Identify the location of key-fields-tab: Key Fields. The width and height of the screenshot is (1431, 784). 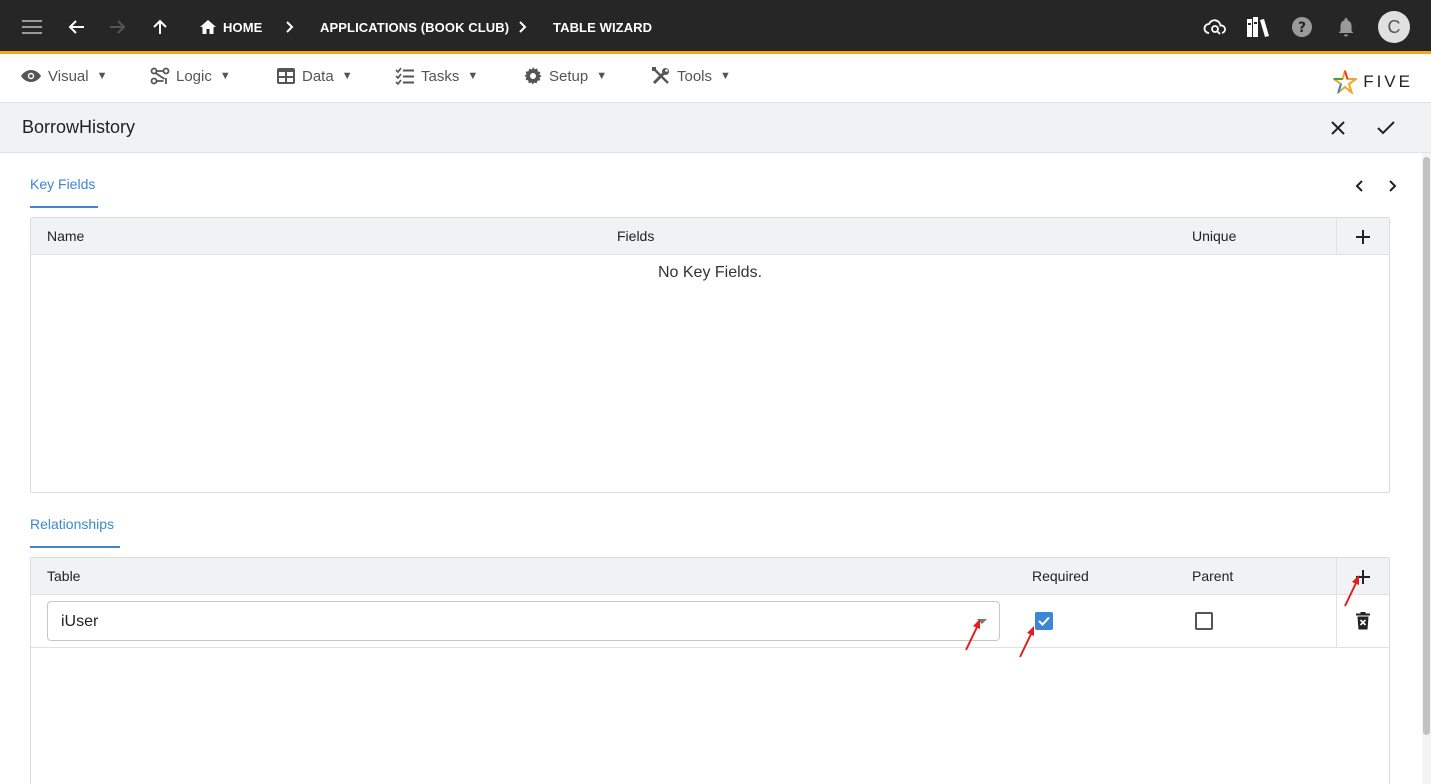
(62, 184).